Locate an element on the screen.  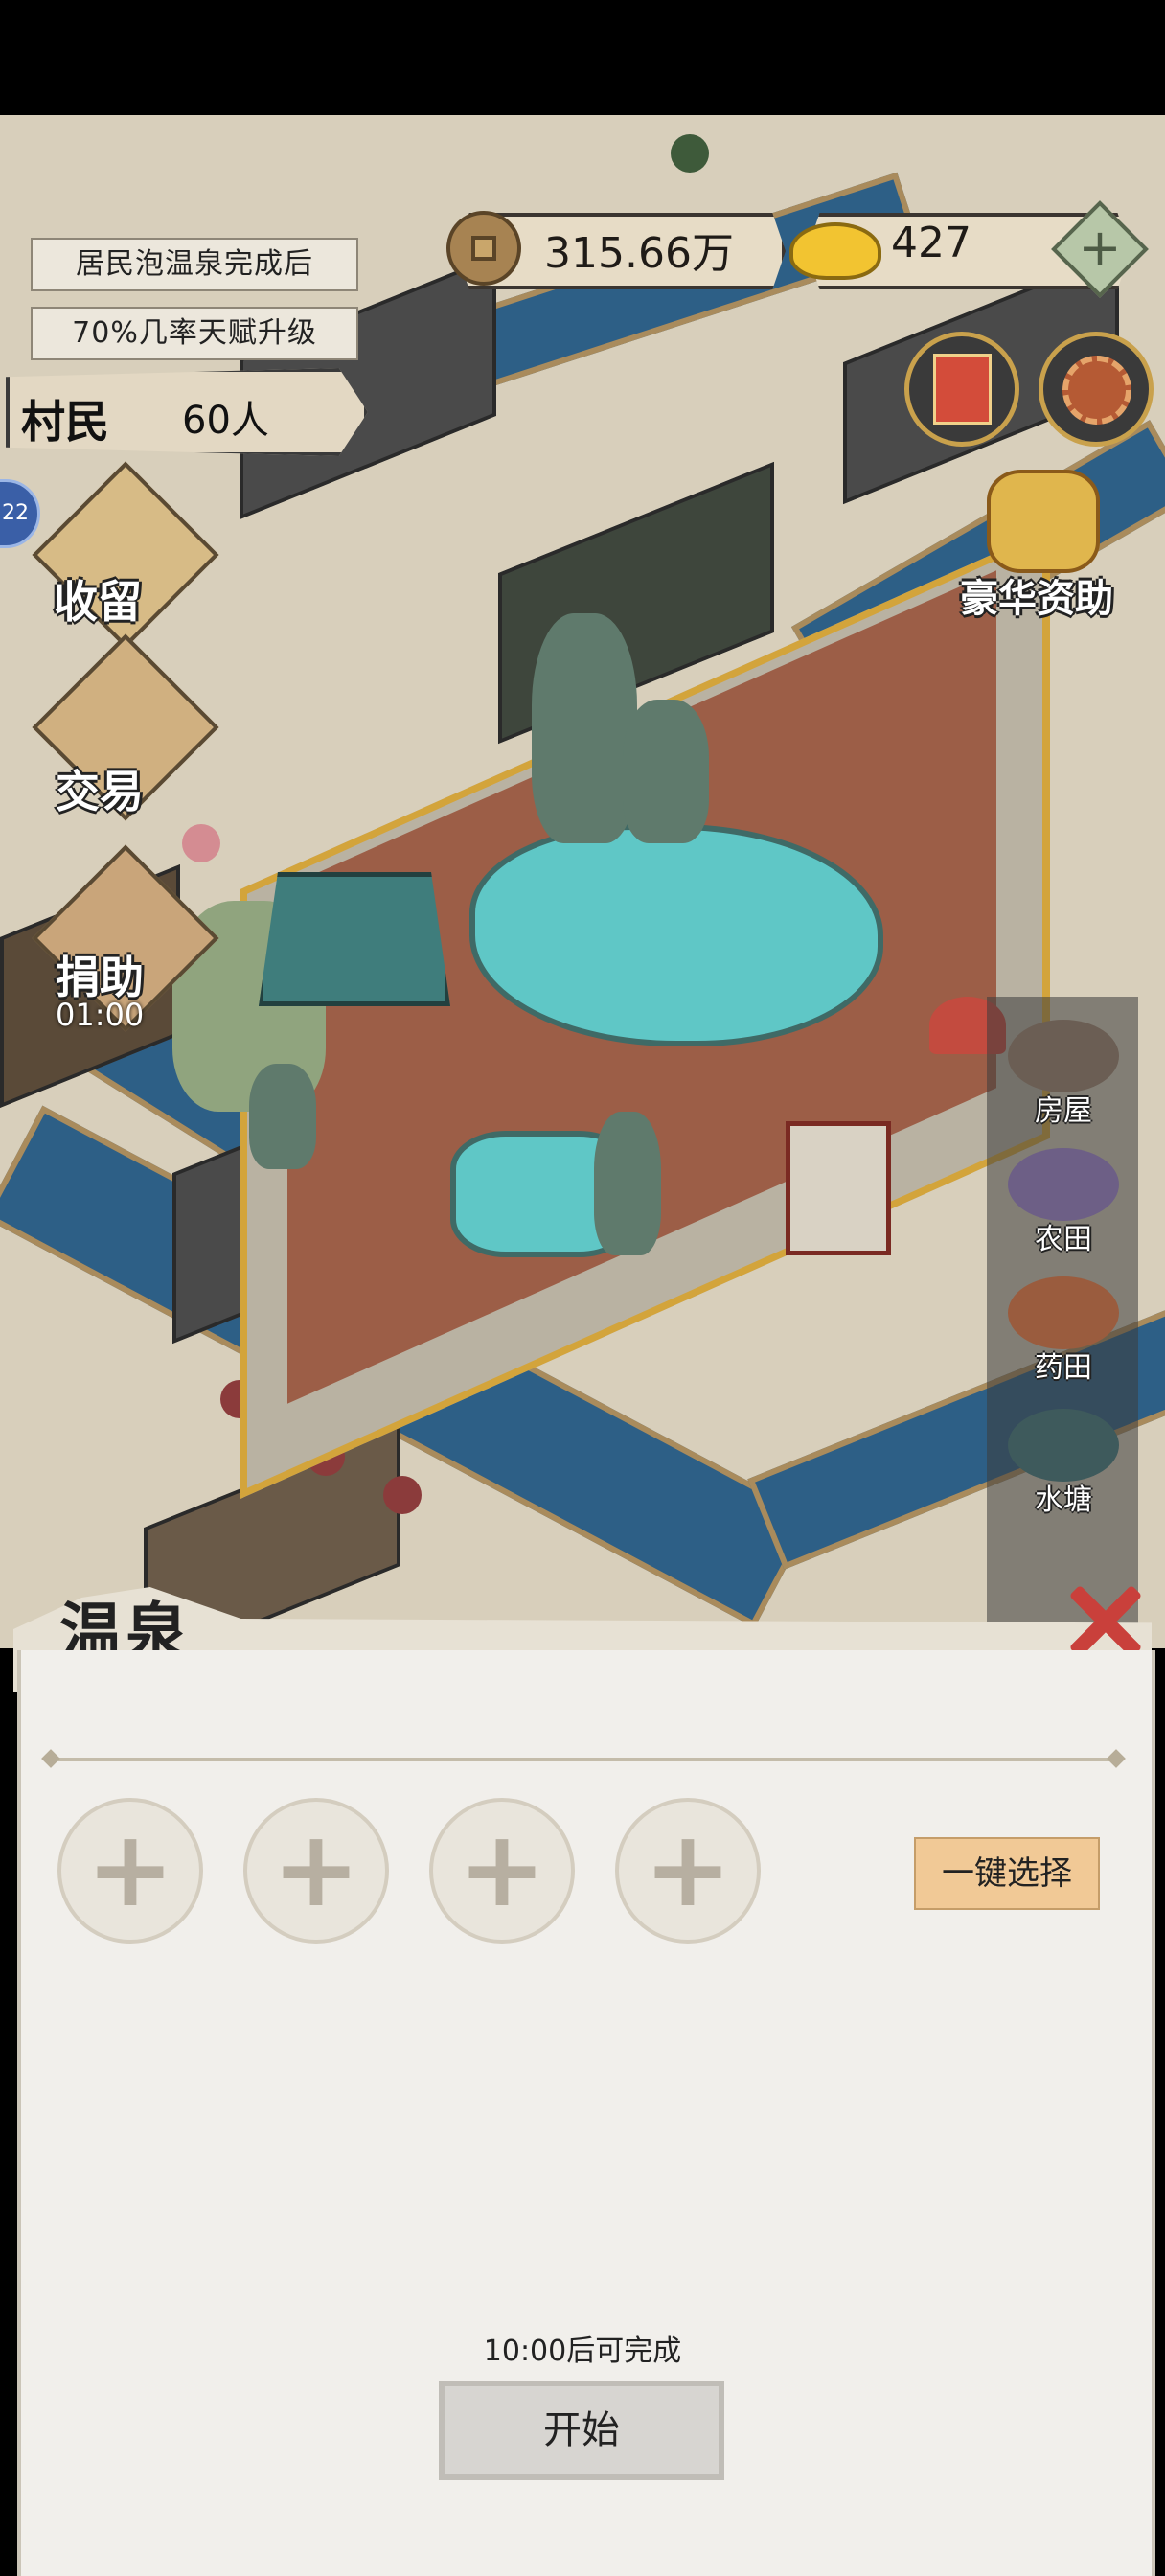
house-icon is located at coordinates (1063, 1056).